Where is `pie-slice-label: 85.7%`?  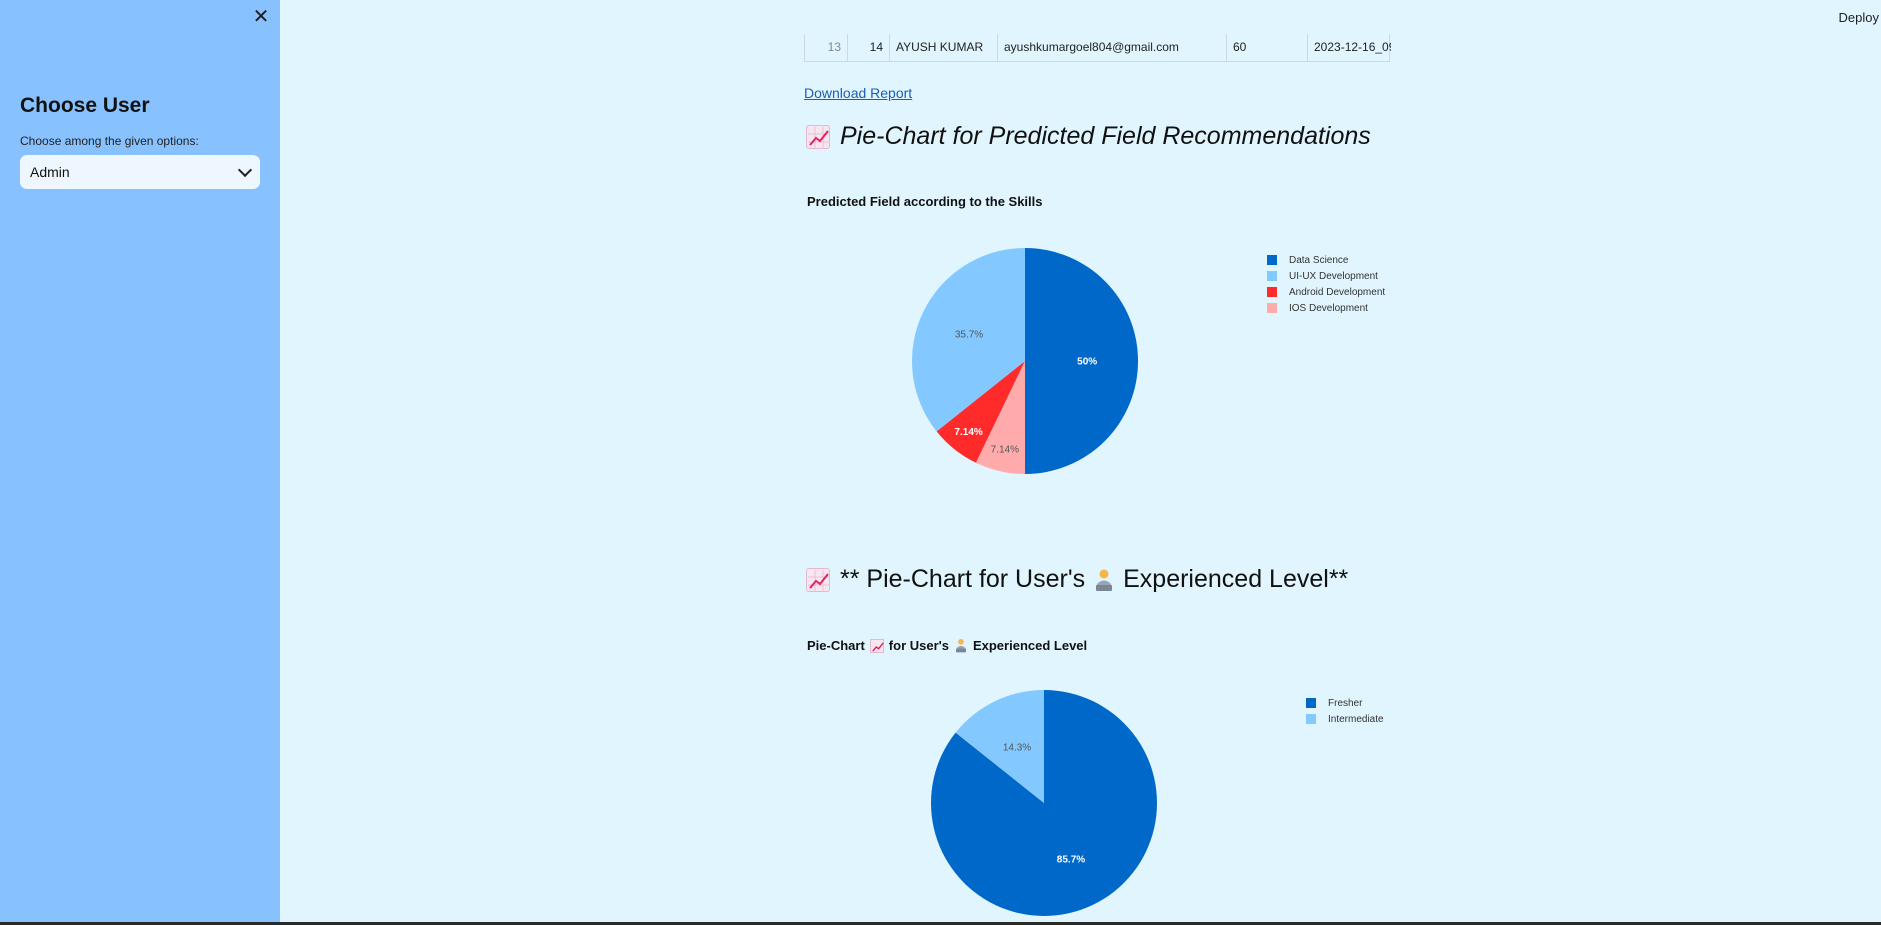
pie-slice-label: 85.7% is located at coordinates (1071, 859).